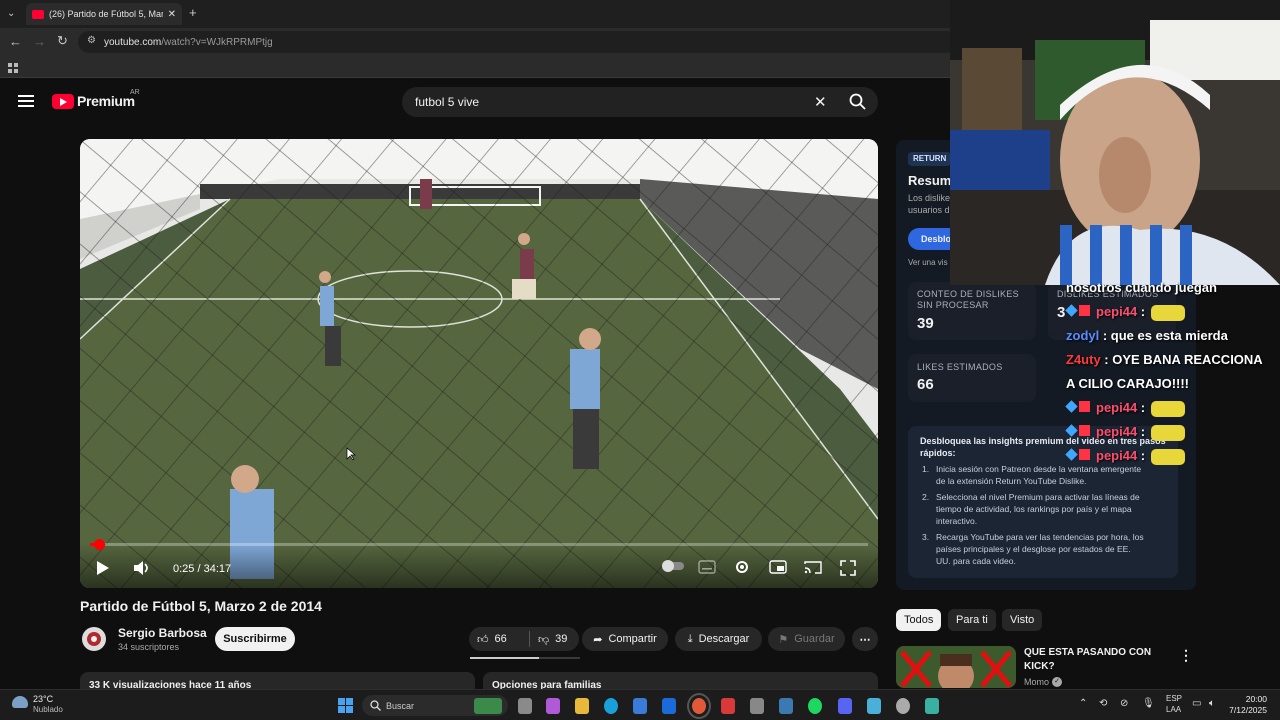 Image resolution: width=1280 pixels, height=720 pixels. Describe the element at coordinates (1117, 455) in the screenshot. I see `chat-username: pepi44` at that location.